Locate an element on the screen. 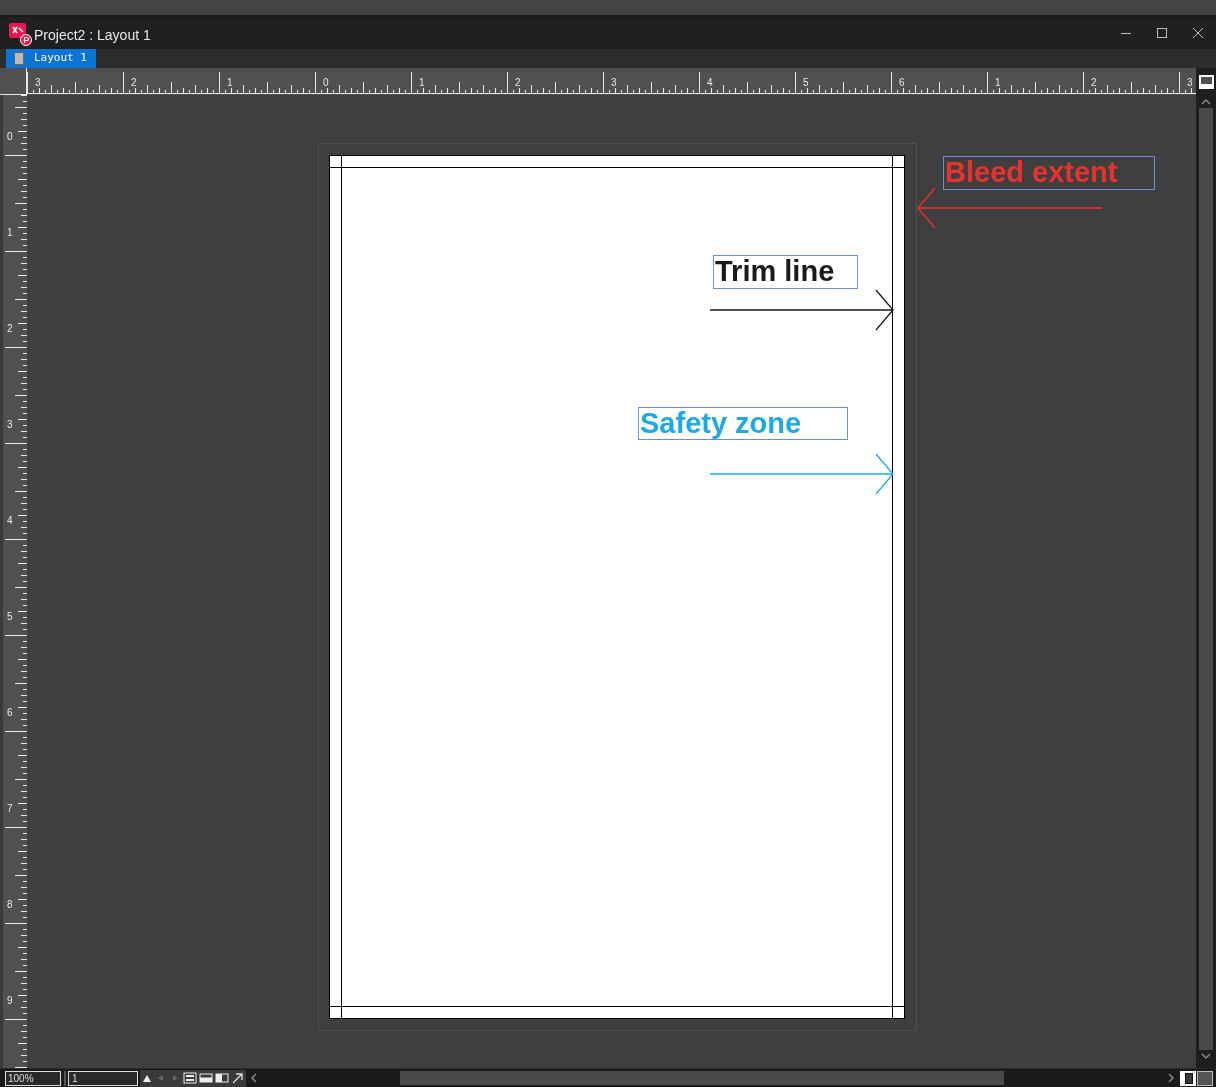  annotation-label: Trim line is located at coordinates (775, 271).